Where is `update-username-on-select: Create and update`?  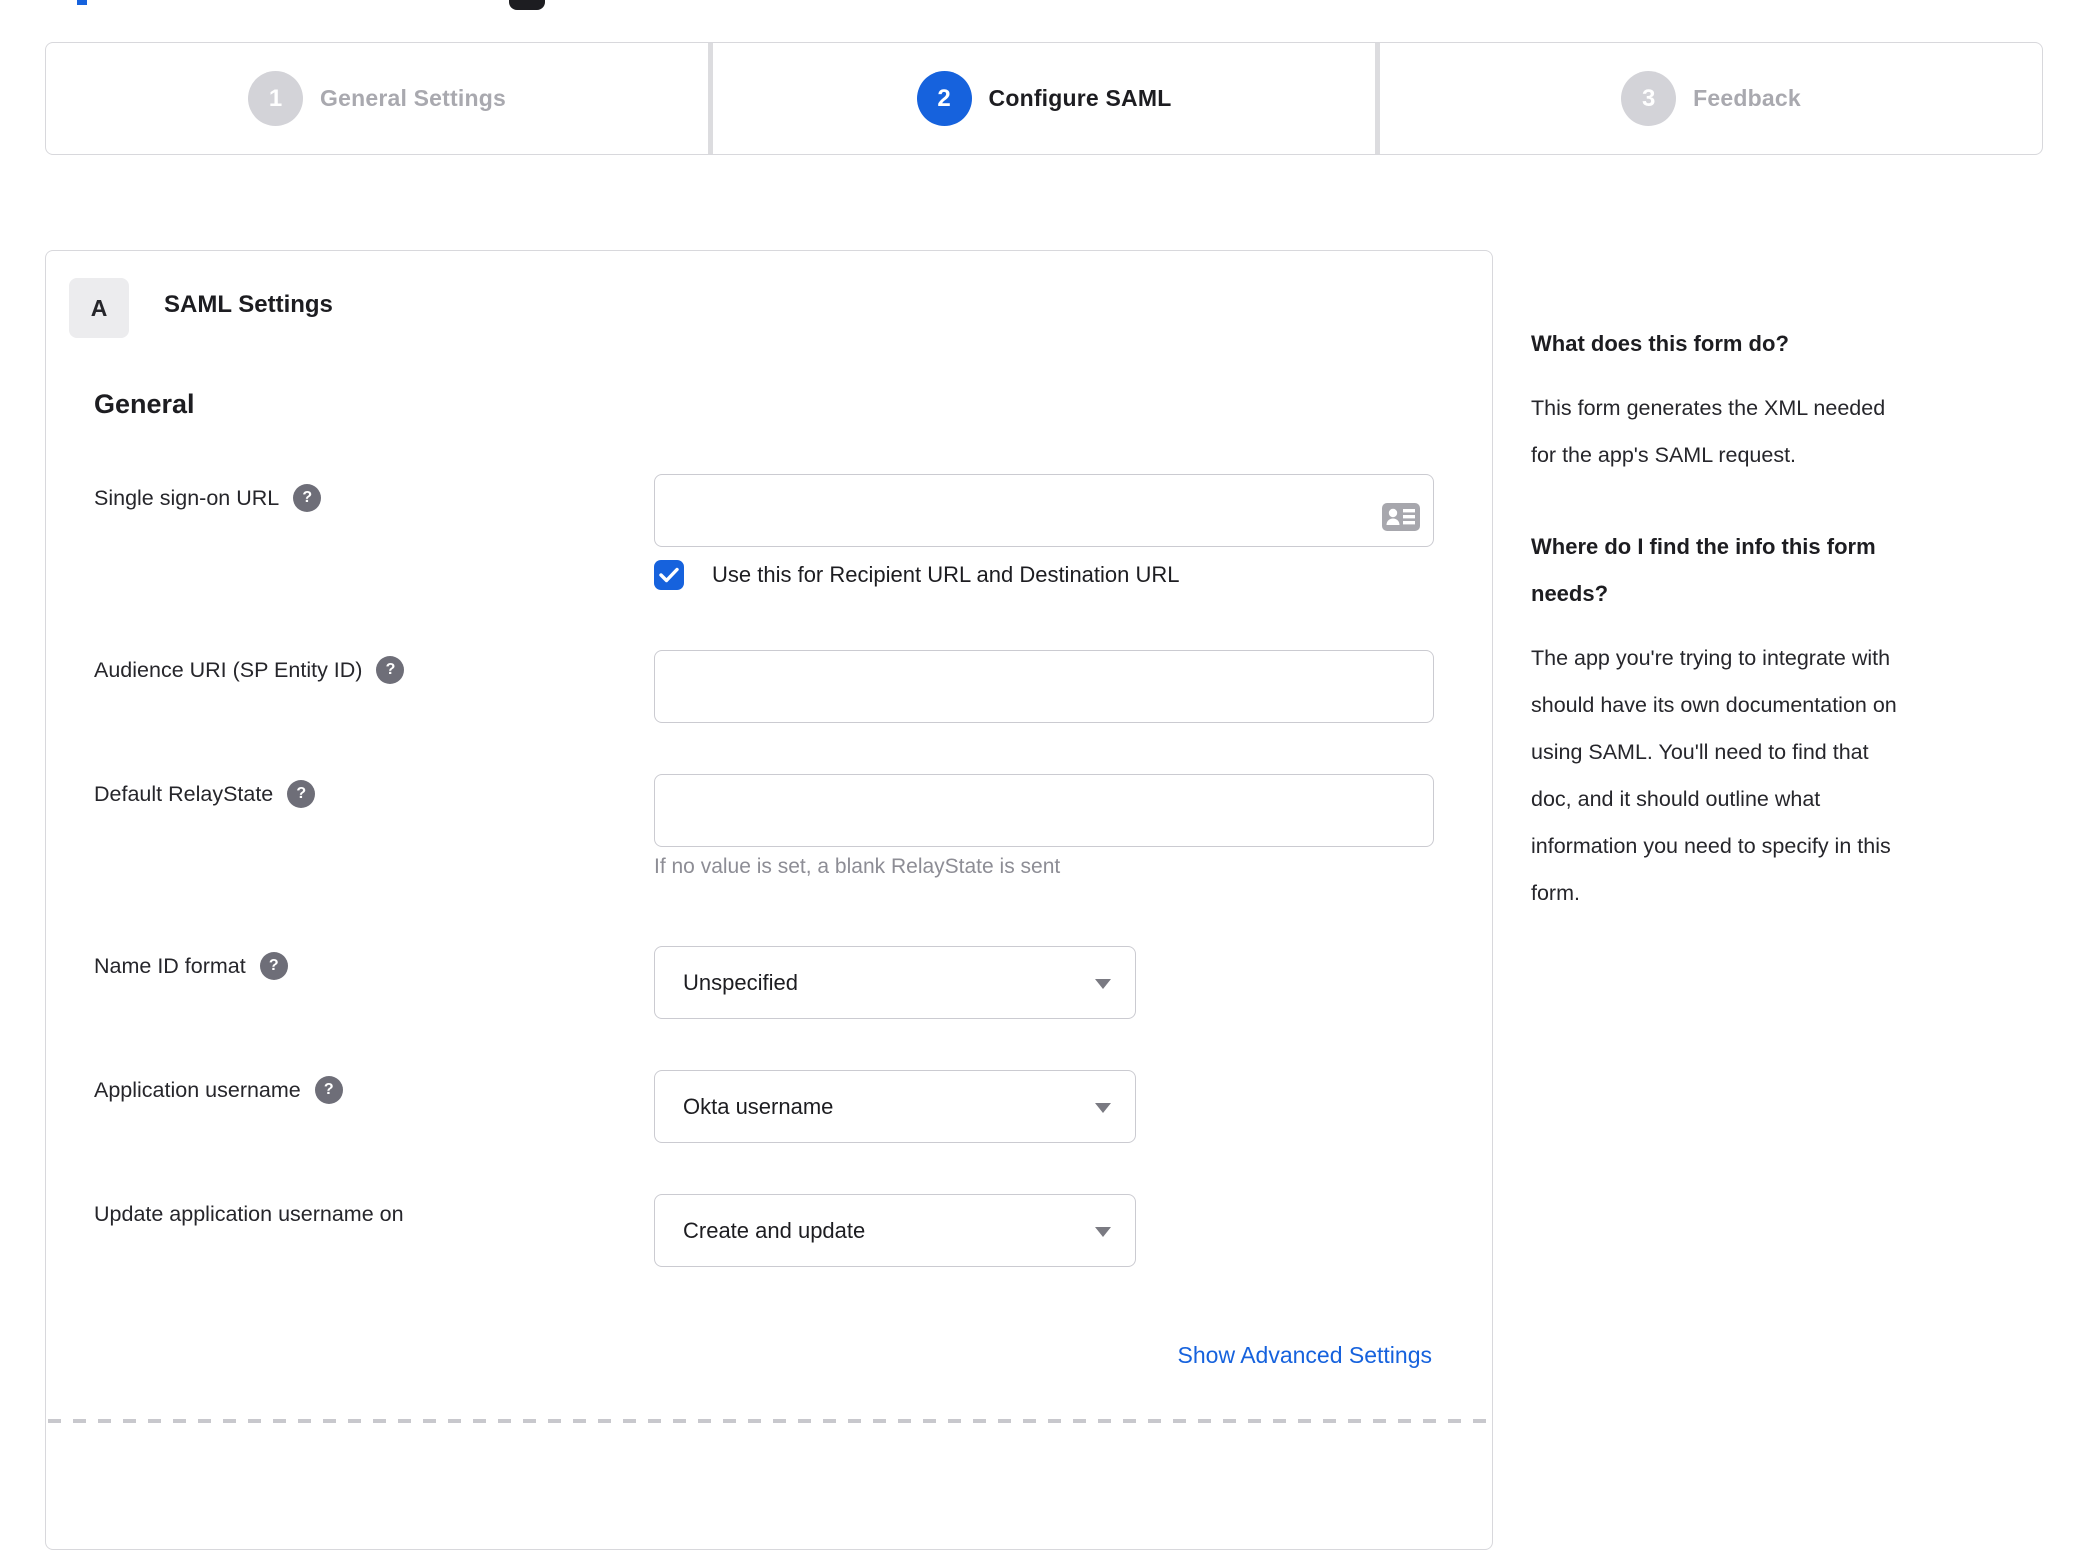
update-username-on-select: Create and update is located at coordinates (895, 1230).